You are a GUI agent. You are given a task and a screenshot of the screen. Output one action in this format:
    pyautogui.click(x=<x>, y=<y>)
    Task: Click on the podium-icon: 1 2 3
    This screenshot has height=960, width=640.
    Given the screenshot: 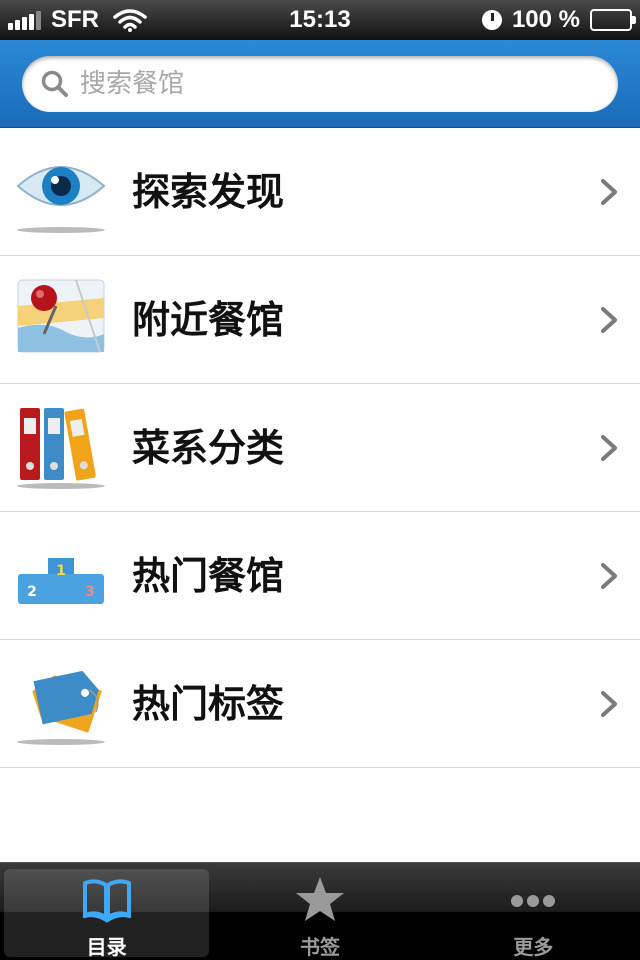 What is the action you would take?
    pyautogui.click(x=61, y=575)
    